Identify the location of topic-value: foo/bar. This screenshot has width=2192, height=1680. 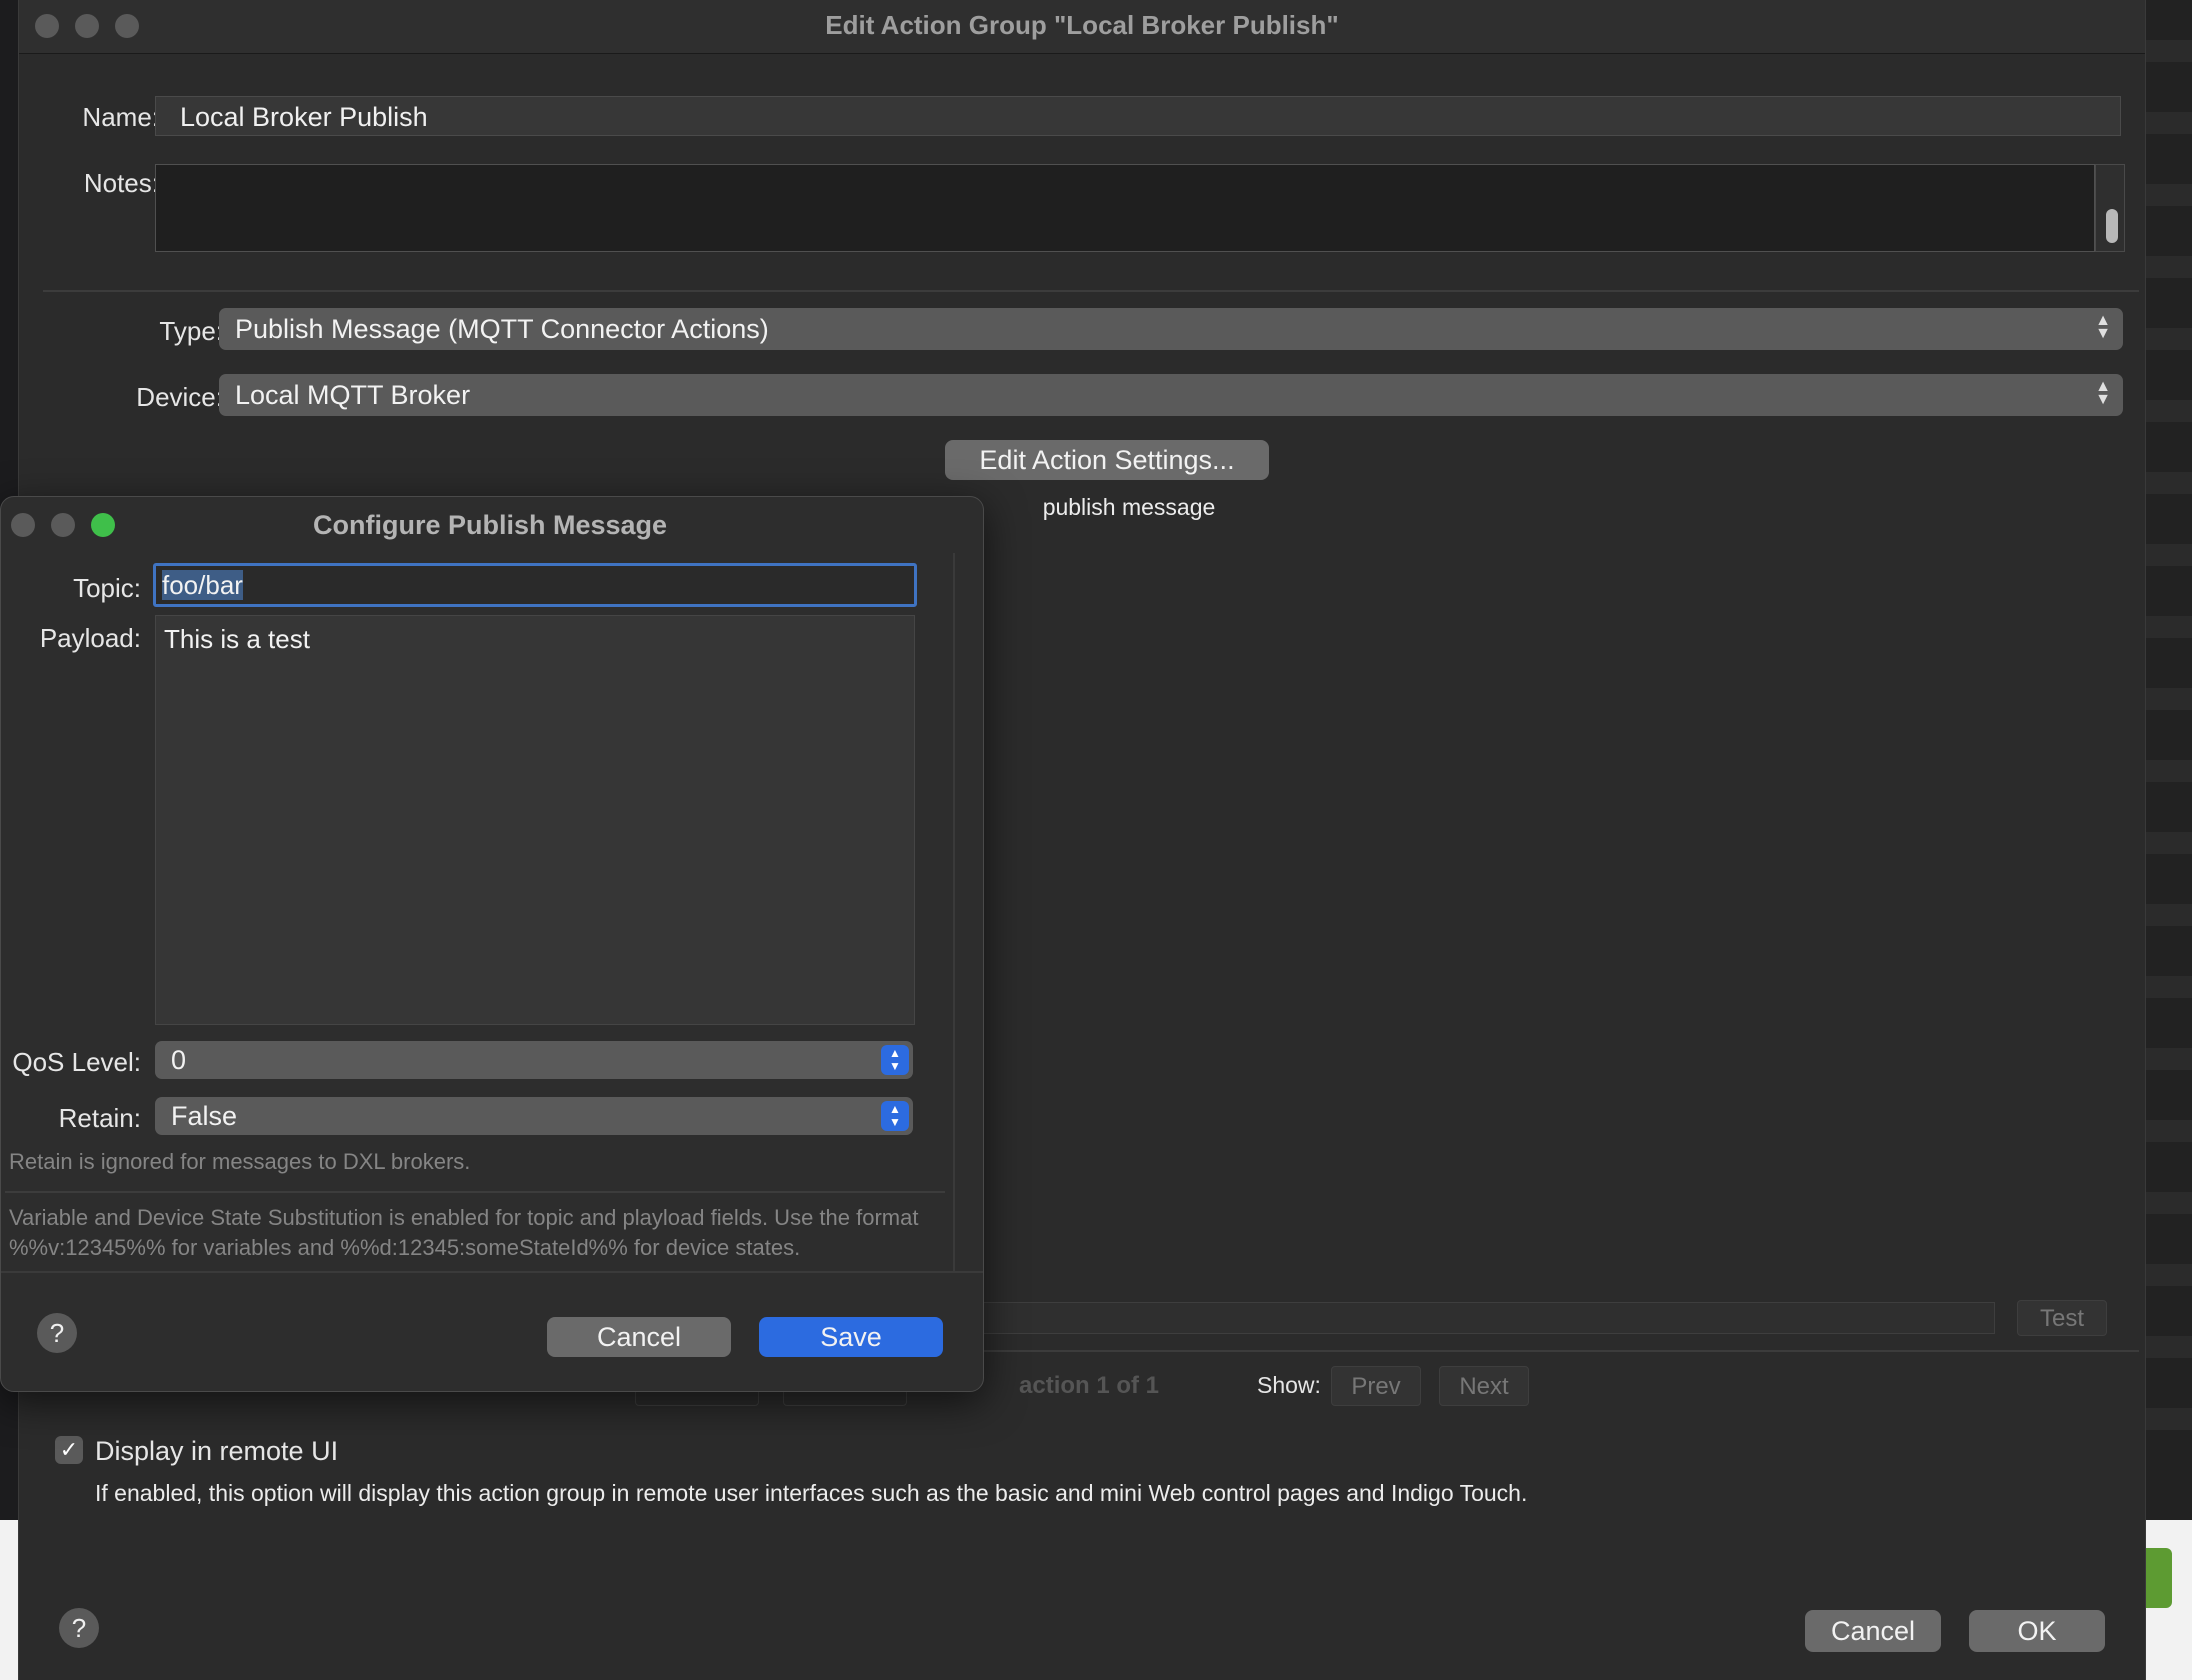
(202, 585).